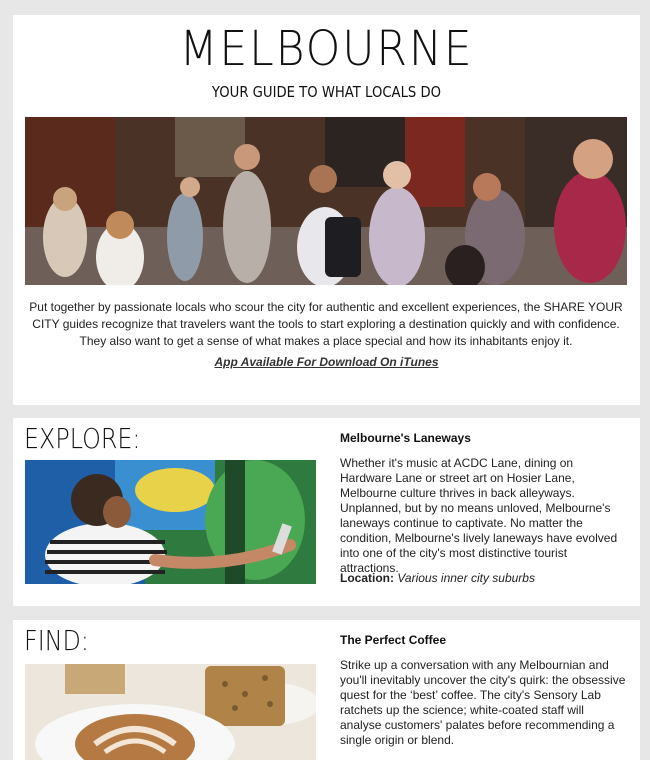  Describe the element at coordinates (56, 640) in the screenshot. I see `find-heading: FIND:` at that location.